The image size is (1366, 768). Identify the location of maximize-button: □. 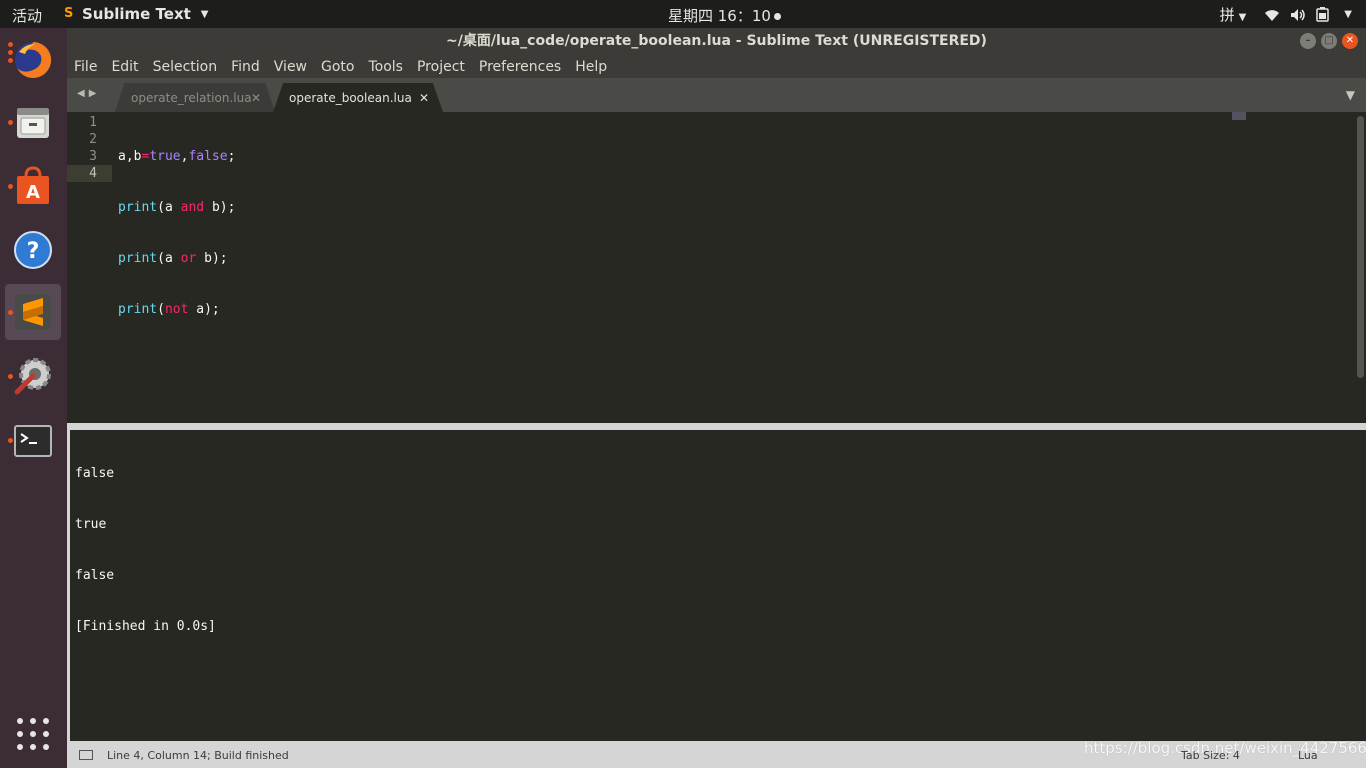
(1329, 41).